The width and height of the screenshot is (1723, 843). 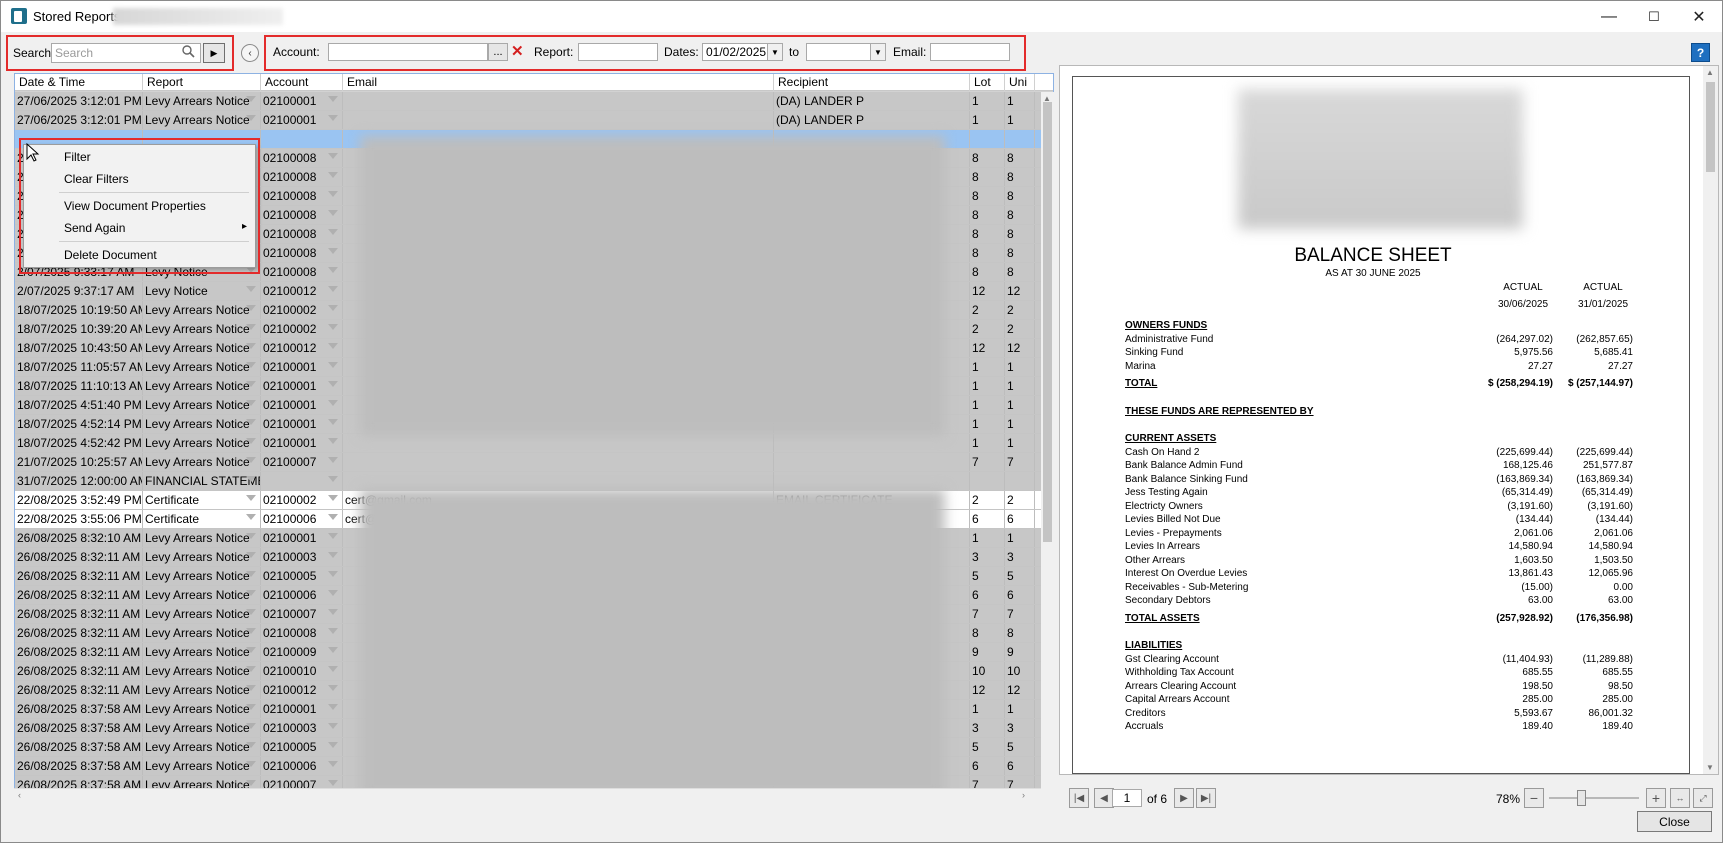 What do you see at coordinates (250, 53) in the screenshot?
I see `collapse-panel-button: ‹` at bounding box center [250, 53].